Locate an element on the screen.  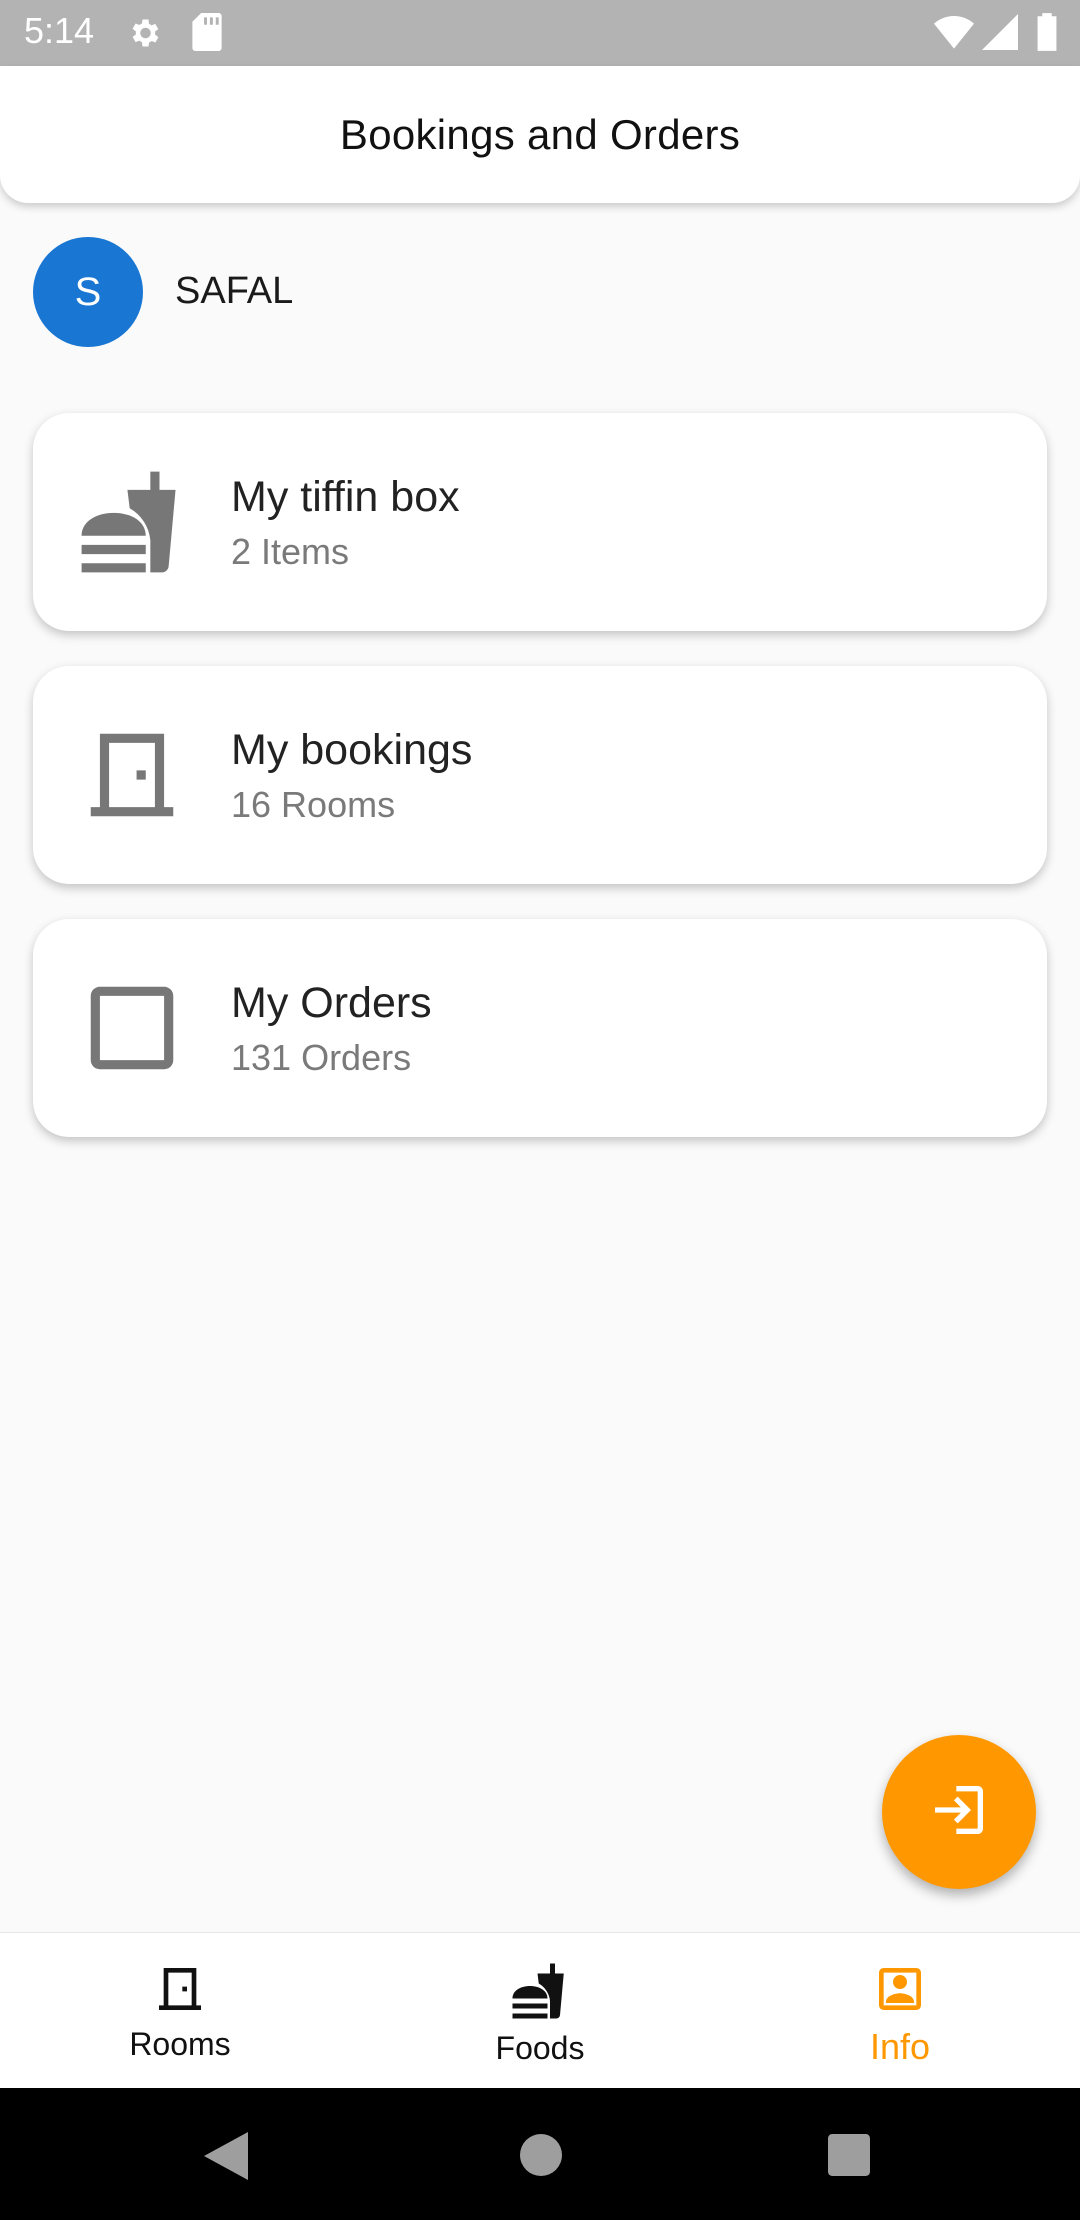
avatar-letter: S is located at coordinates (88, 291).